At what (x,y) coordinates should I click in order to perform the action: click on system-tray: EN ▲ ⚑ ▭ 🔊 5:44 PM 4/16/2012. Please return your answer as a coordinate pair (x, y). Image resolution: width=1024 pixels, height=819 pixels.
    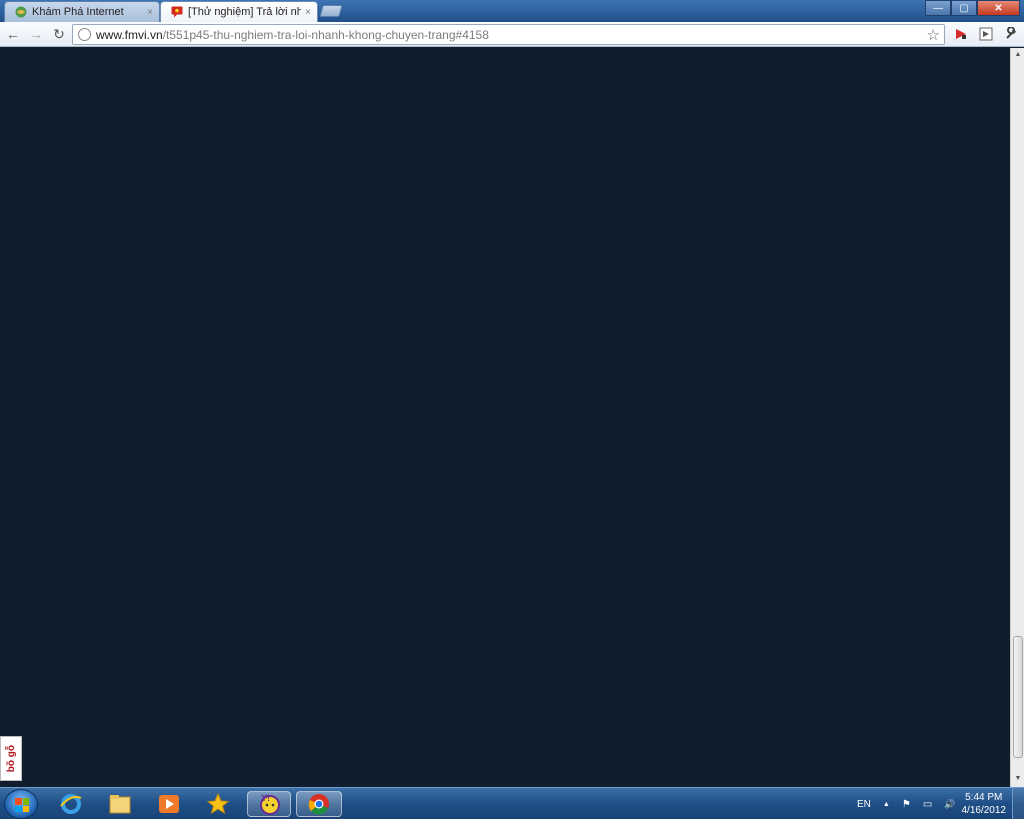
    Looking at the image, I should click on (937, 803).